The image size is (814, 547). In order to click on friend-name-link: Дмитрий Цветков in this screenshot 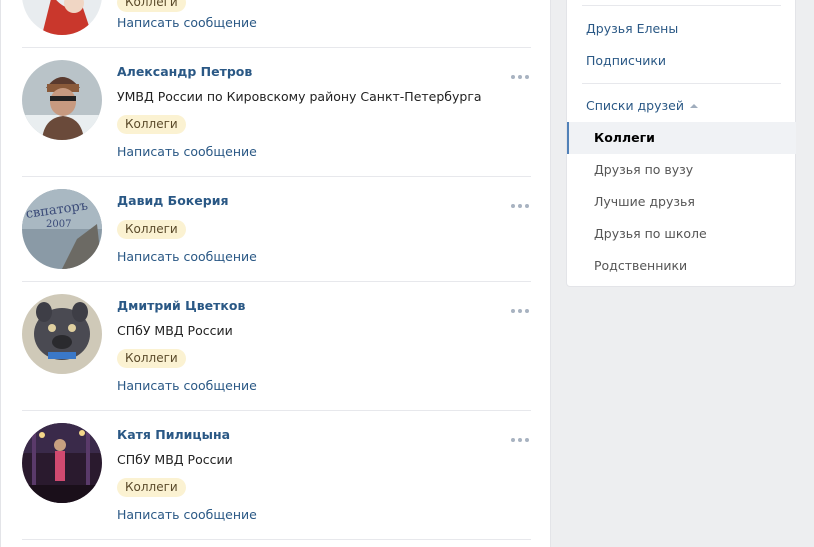, I will do `click(181, 305)`.